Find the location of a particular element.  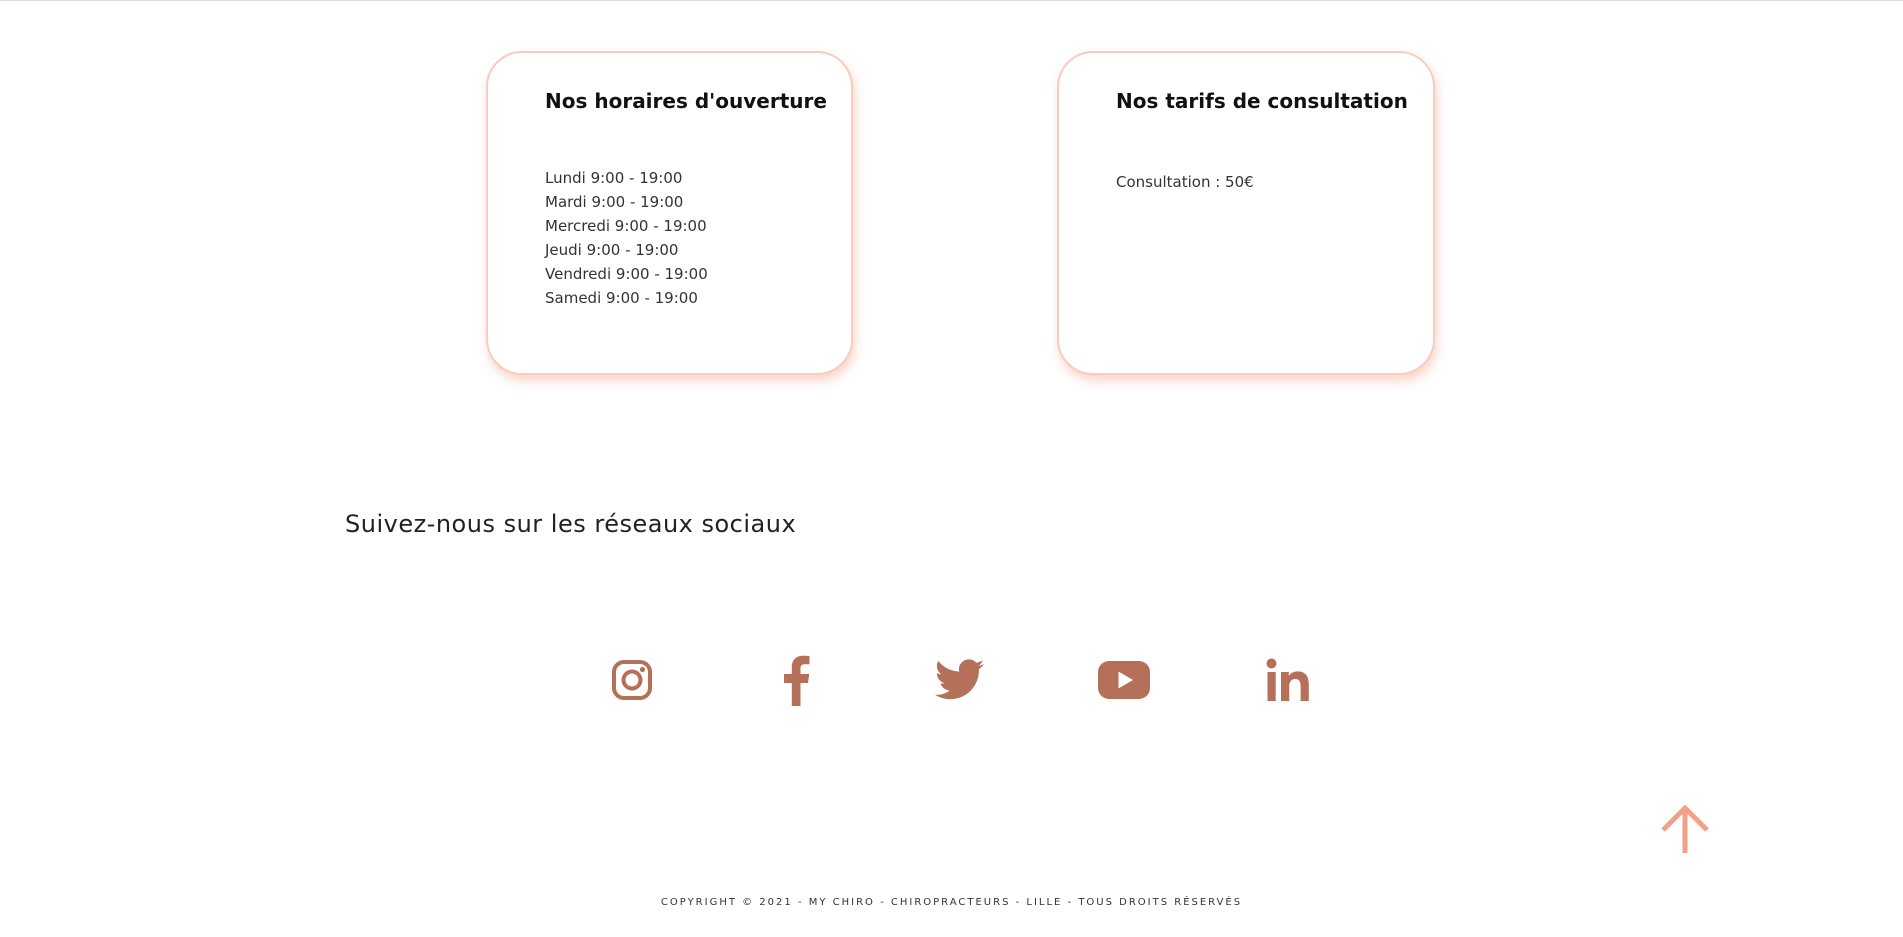

linkedin-icon is located at coordinates (1287, 679).